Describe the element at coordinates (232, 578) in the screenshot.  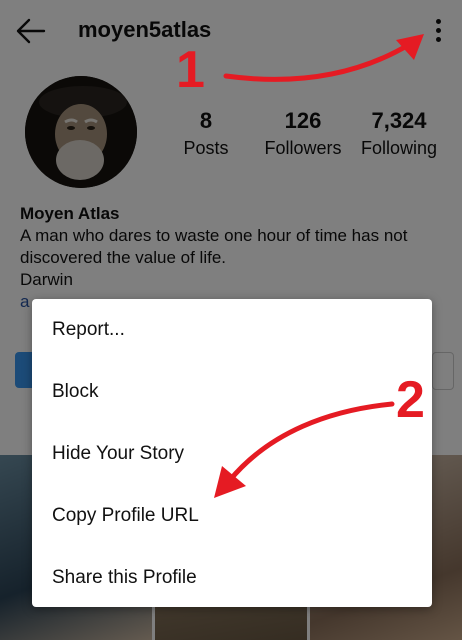
I see `menu-item-share-profile: Share this Profile` at that location.